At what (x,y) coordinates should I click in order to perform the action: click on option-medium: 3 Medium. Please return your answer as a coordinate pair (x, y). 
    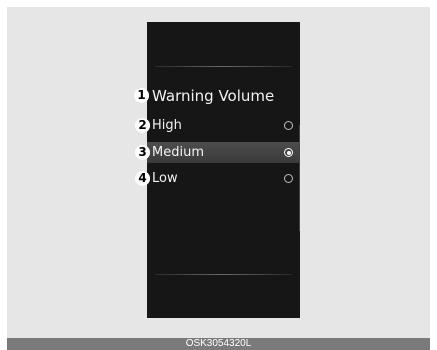
    Looking at the image, I should click on (223, 152).